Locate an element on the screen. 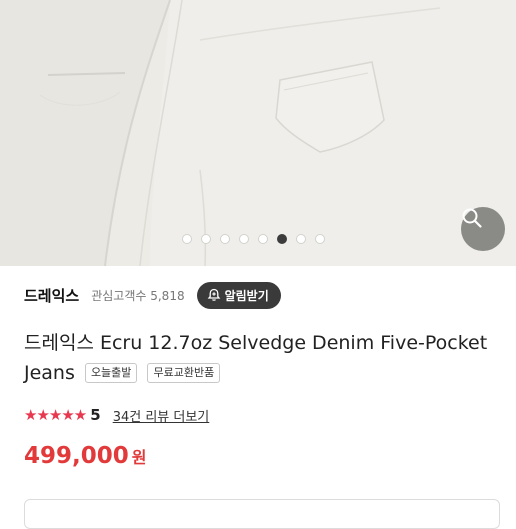 This screenshot has width=516, height=529. star-rating-icon: ★★★★★ is located at coordinates (55, 415).